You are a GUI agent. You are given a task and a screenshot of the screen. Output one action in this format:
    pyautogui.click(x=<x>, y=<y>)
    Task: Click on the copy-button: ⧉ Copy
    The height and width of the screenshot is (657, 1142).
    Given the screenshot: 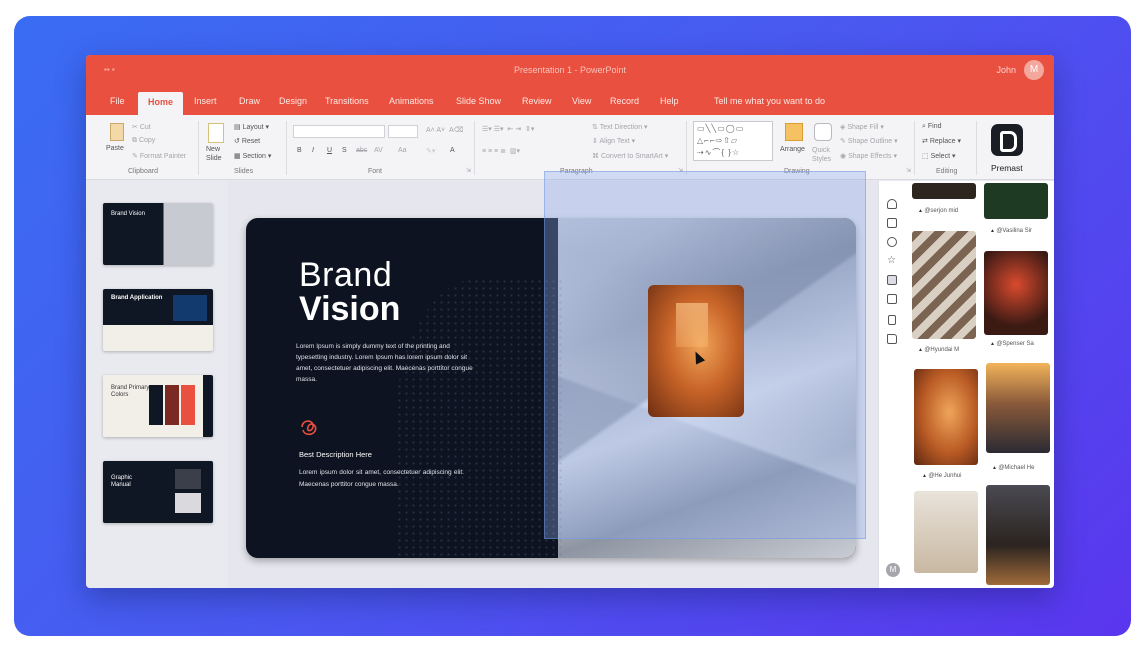 What is the action you would take?
    pyautogui.click(x=143, y=141)
    